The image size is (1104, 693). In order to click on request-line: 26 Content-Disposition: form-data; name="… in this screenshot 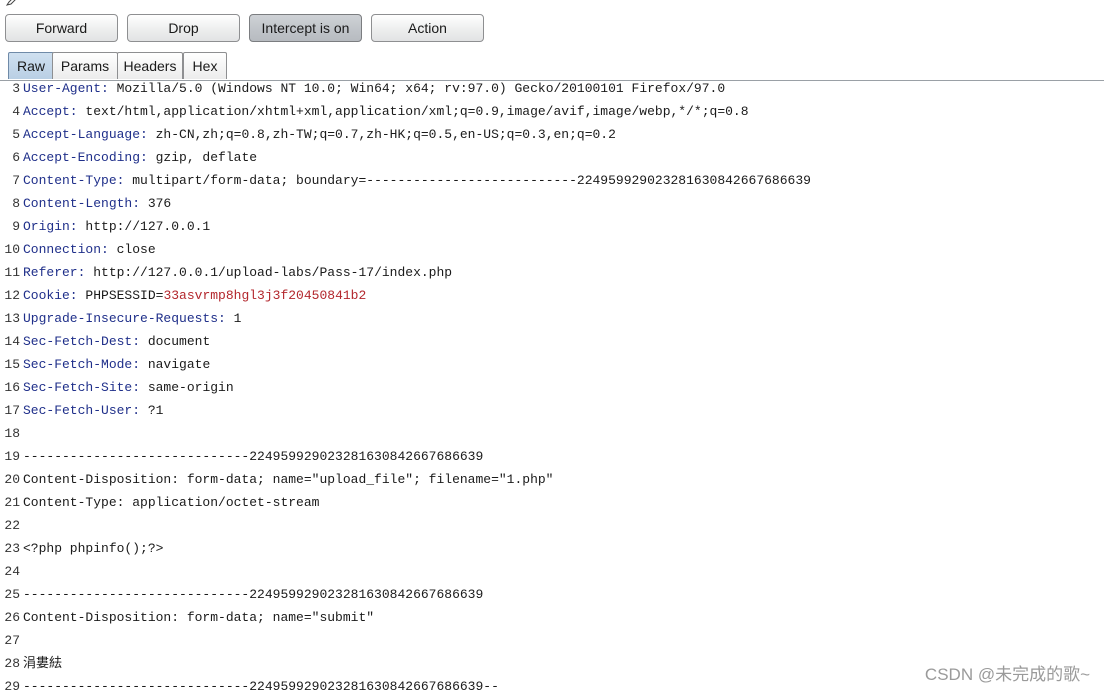, I will do `click(552, 617)`.